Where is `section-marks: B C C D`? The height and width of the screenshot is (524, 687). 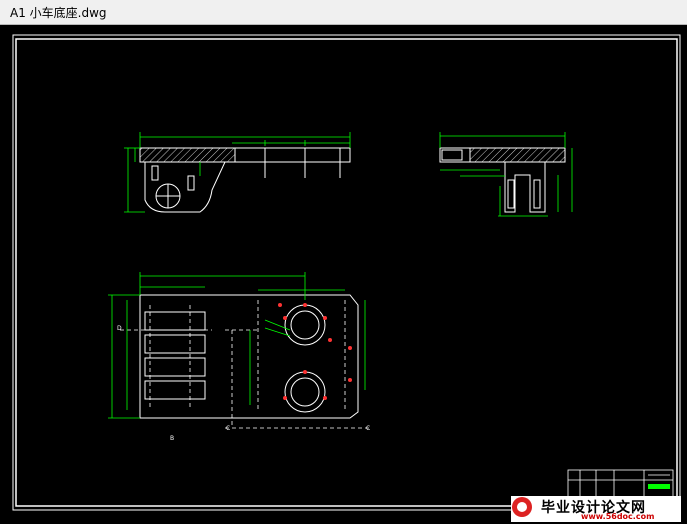 section-marks: B C C D is located at coordinates (243, 383).